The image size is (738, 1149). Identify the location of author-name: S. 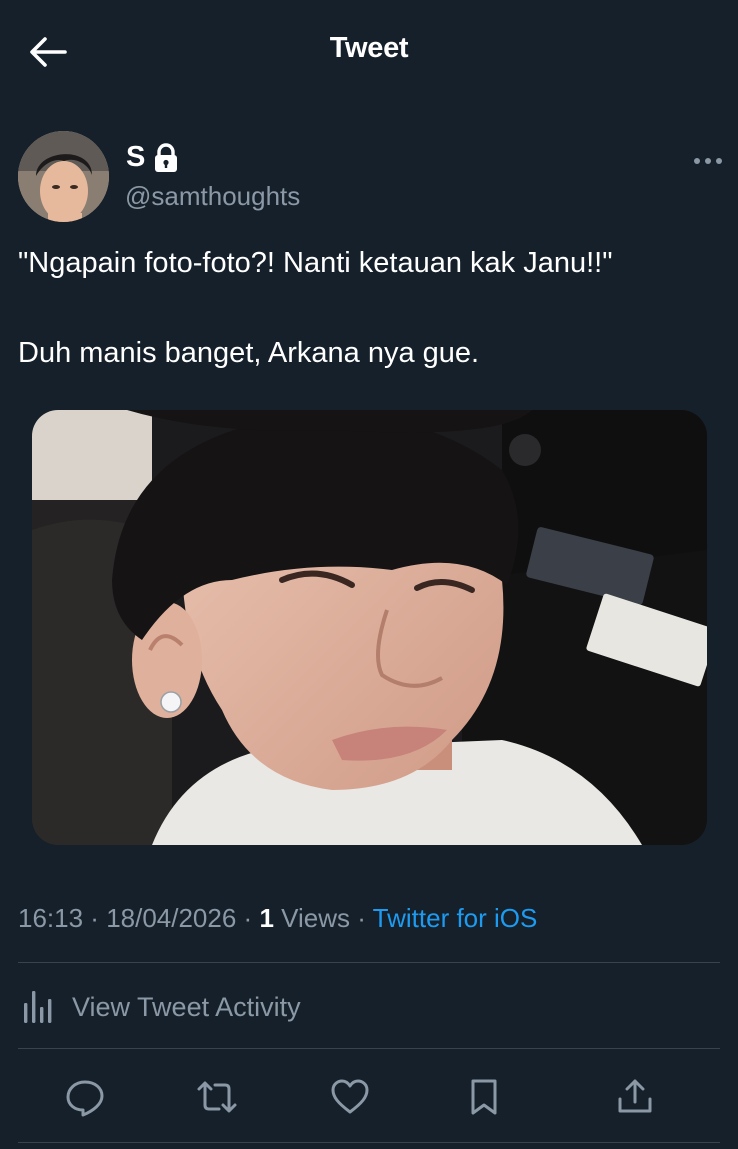
(152, 157).